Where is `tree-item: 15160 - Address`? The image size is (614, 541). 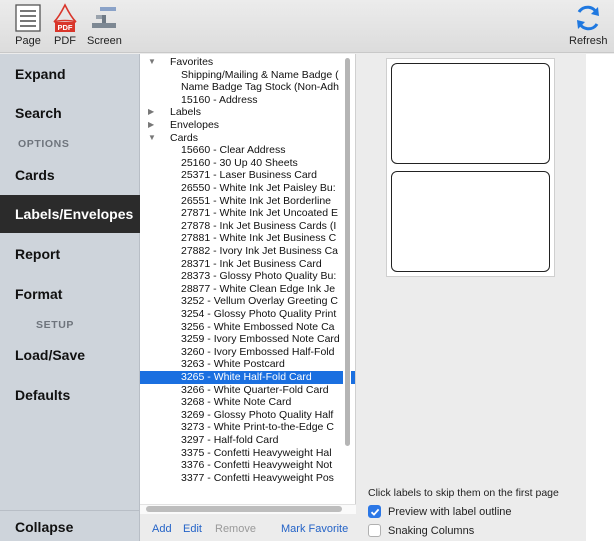 tree-item: 15160 - Address is located at coordinates (247, 100).